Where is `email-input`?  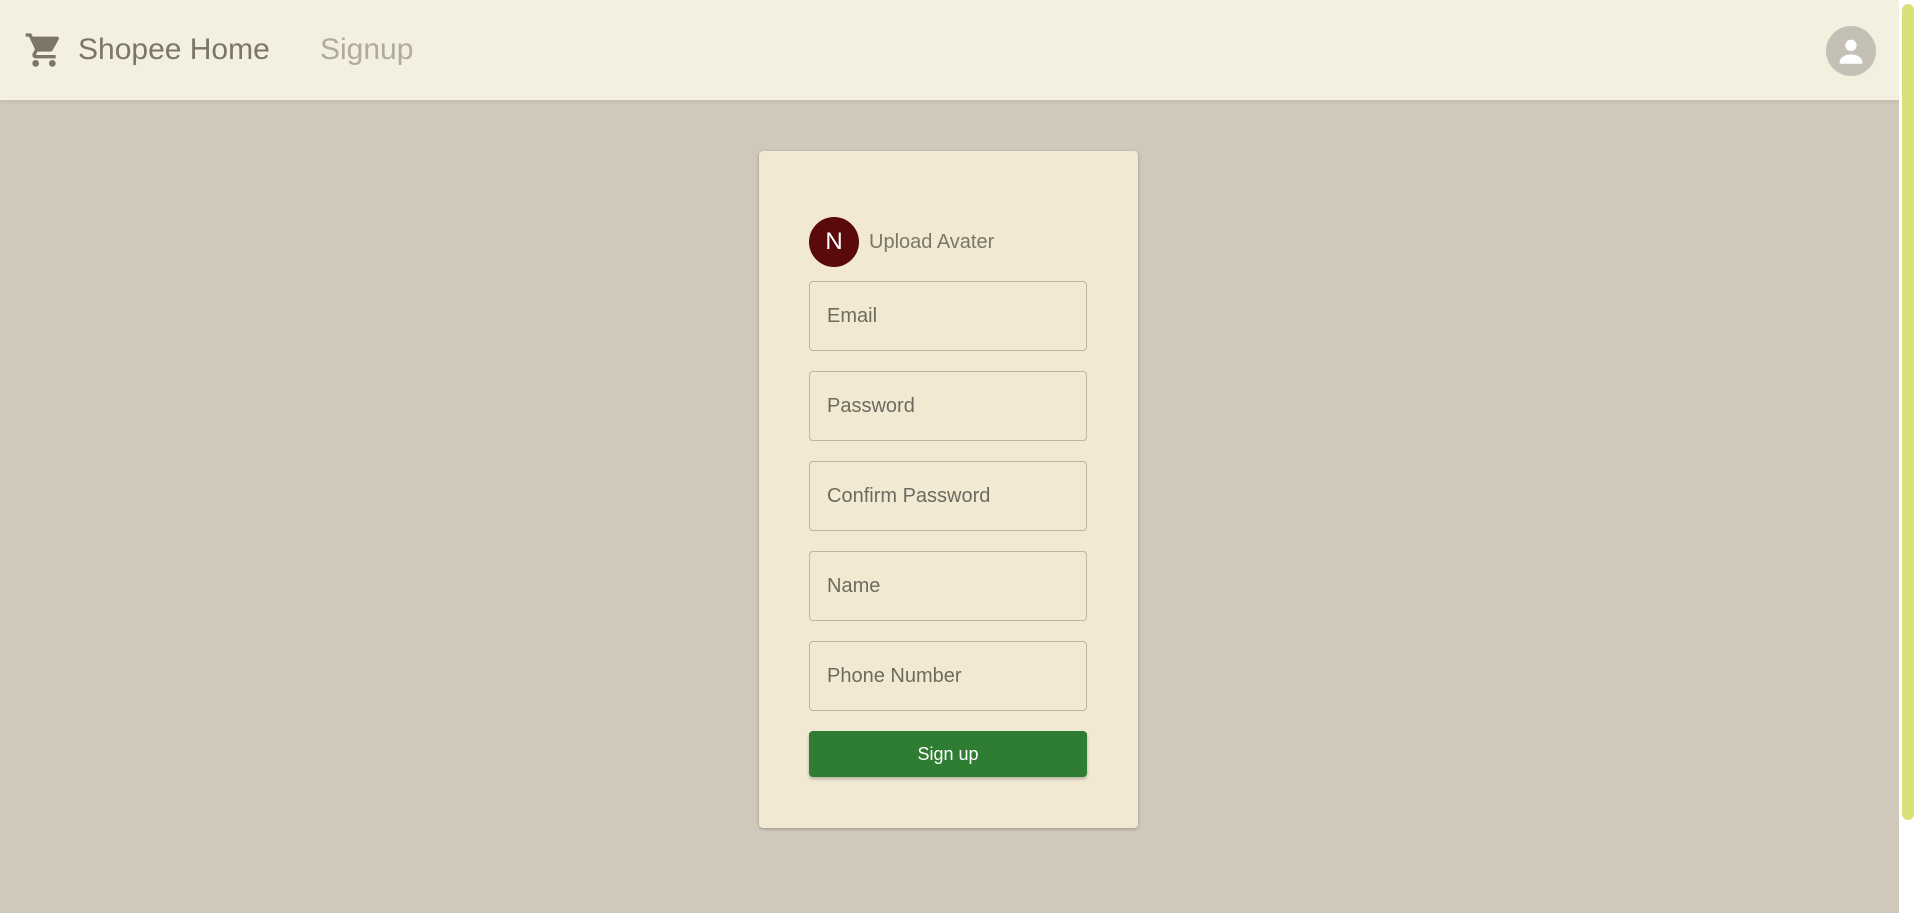
email-input is located at coordinates (948, 316).